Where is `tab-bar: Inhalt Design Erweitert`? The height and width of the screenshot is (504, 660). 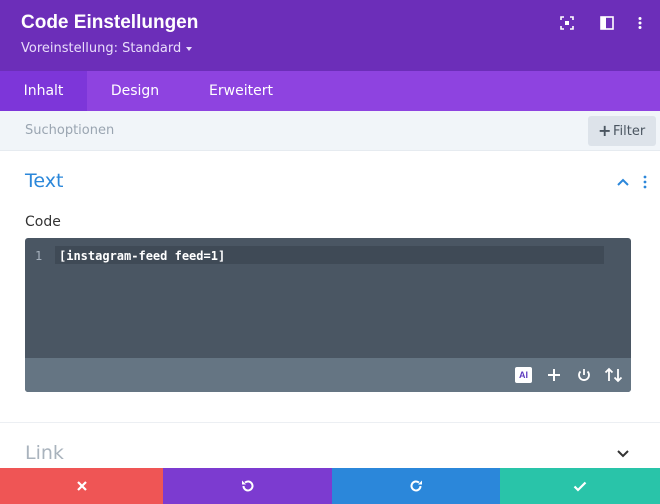 tab-bar: Inhalt Design Erweitert is located at coordinates (330, 91).